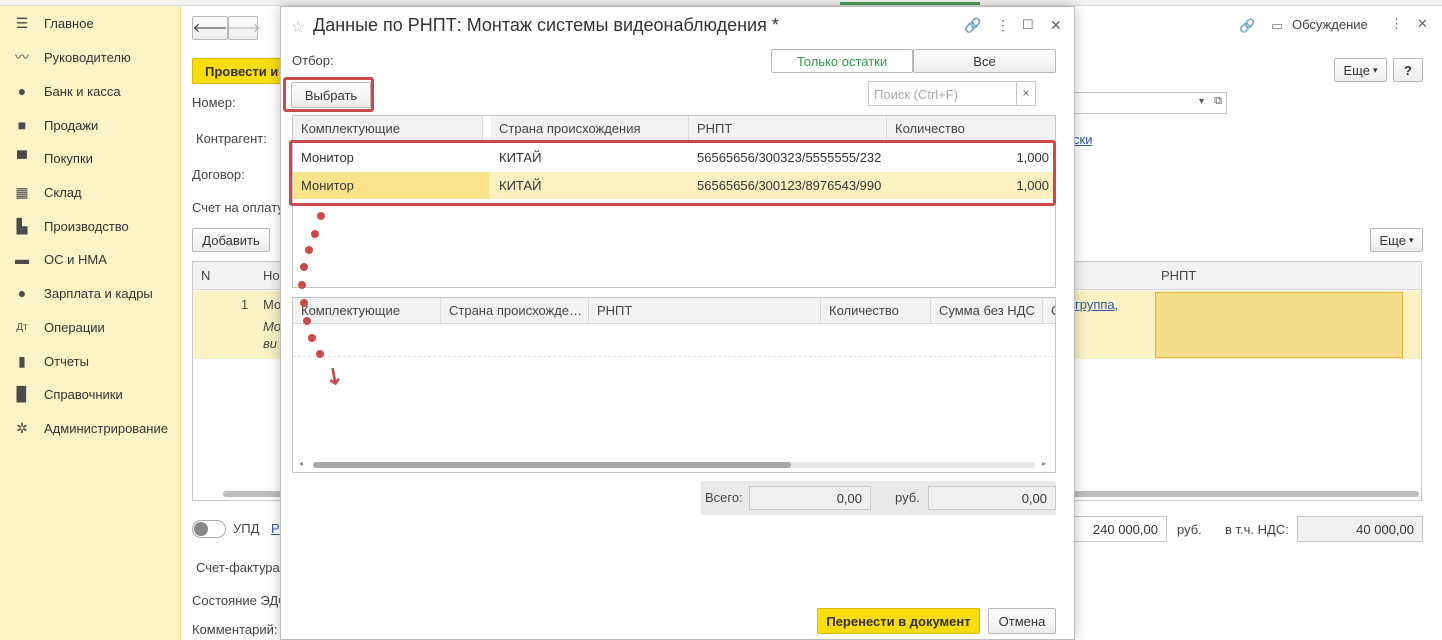 The height and width of the screenshot is (640, 1442). What do you see at coordinates (1189, 529) in the screenshot?
I see `sum-currency: руб.` at bounding box center [1189, 529].